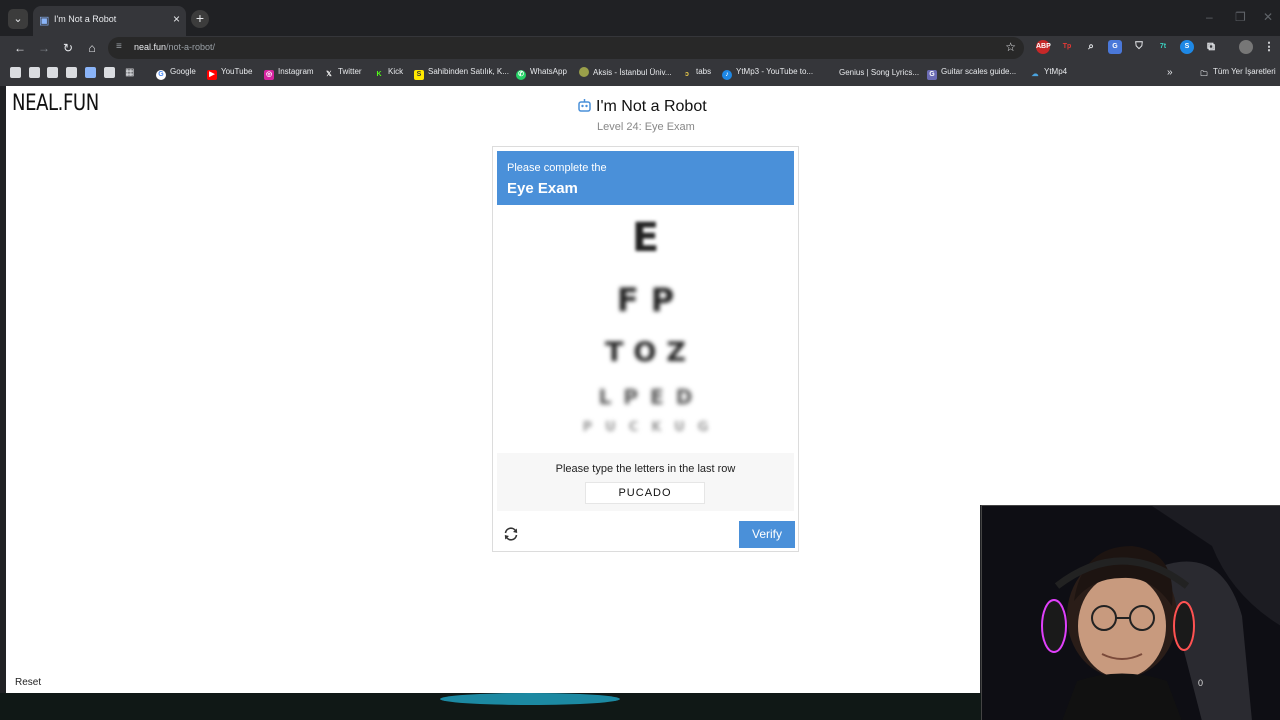  What do you see at coordinates (1246, 47) in the screenshot?
I see `profile-avatar-icon` at bounding box center [1246, 47].